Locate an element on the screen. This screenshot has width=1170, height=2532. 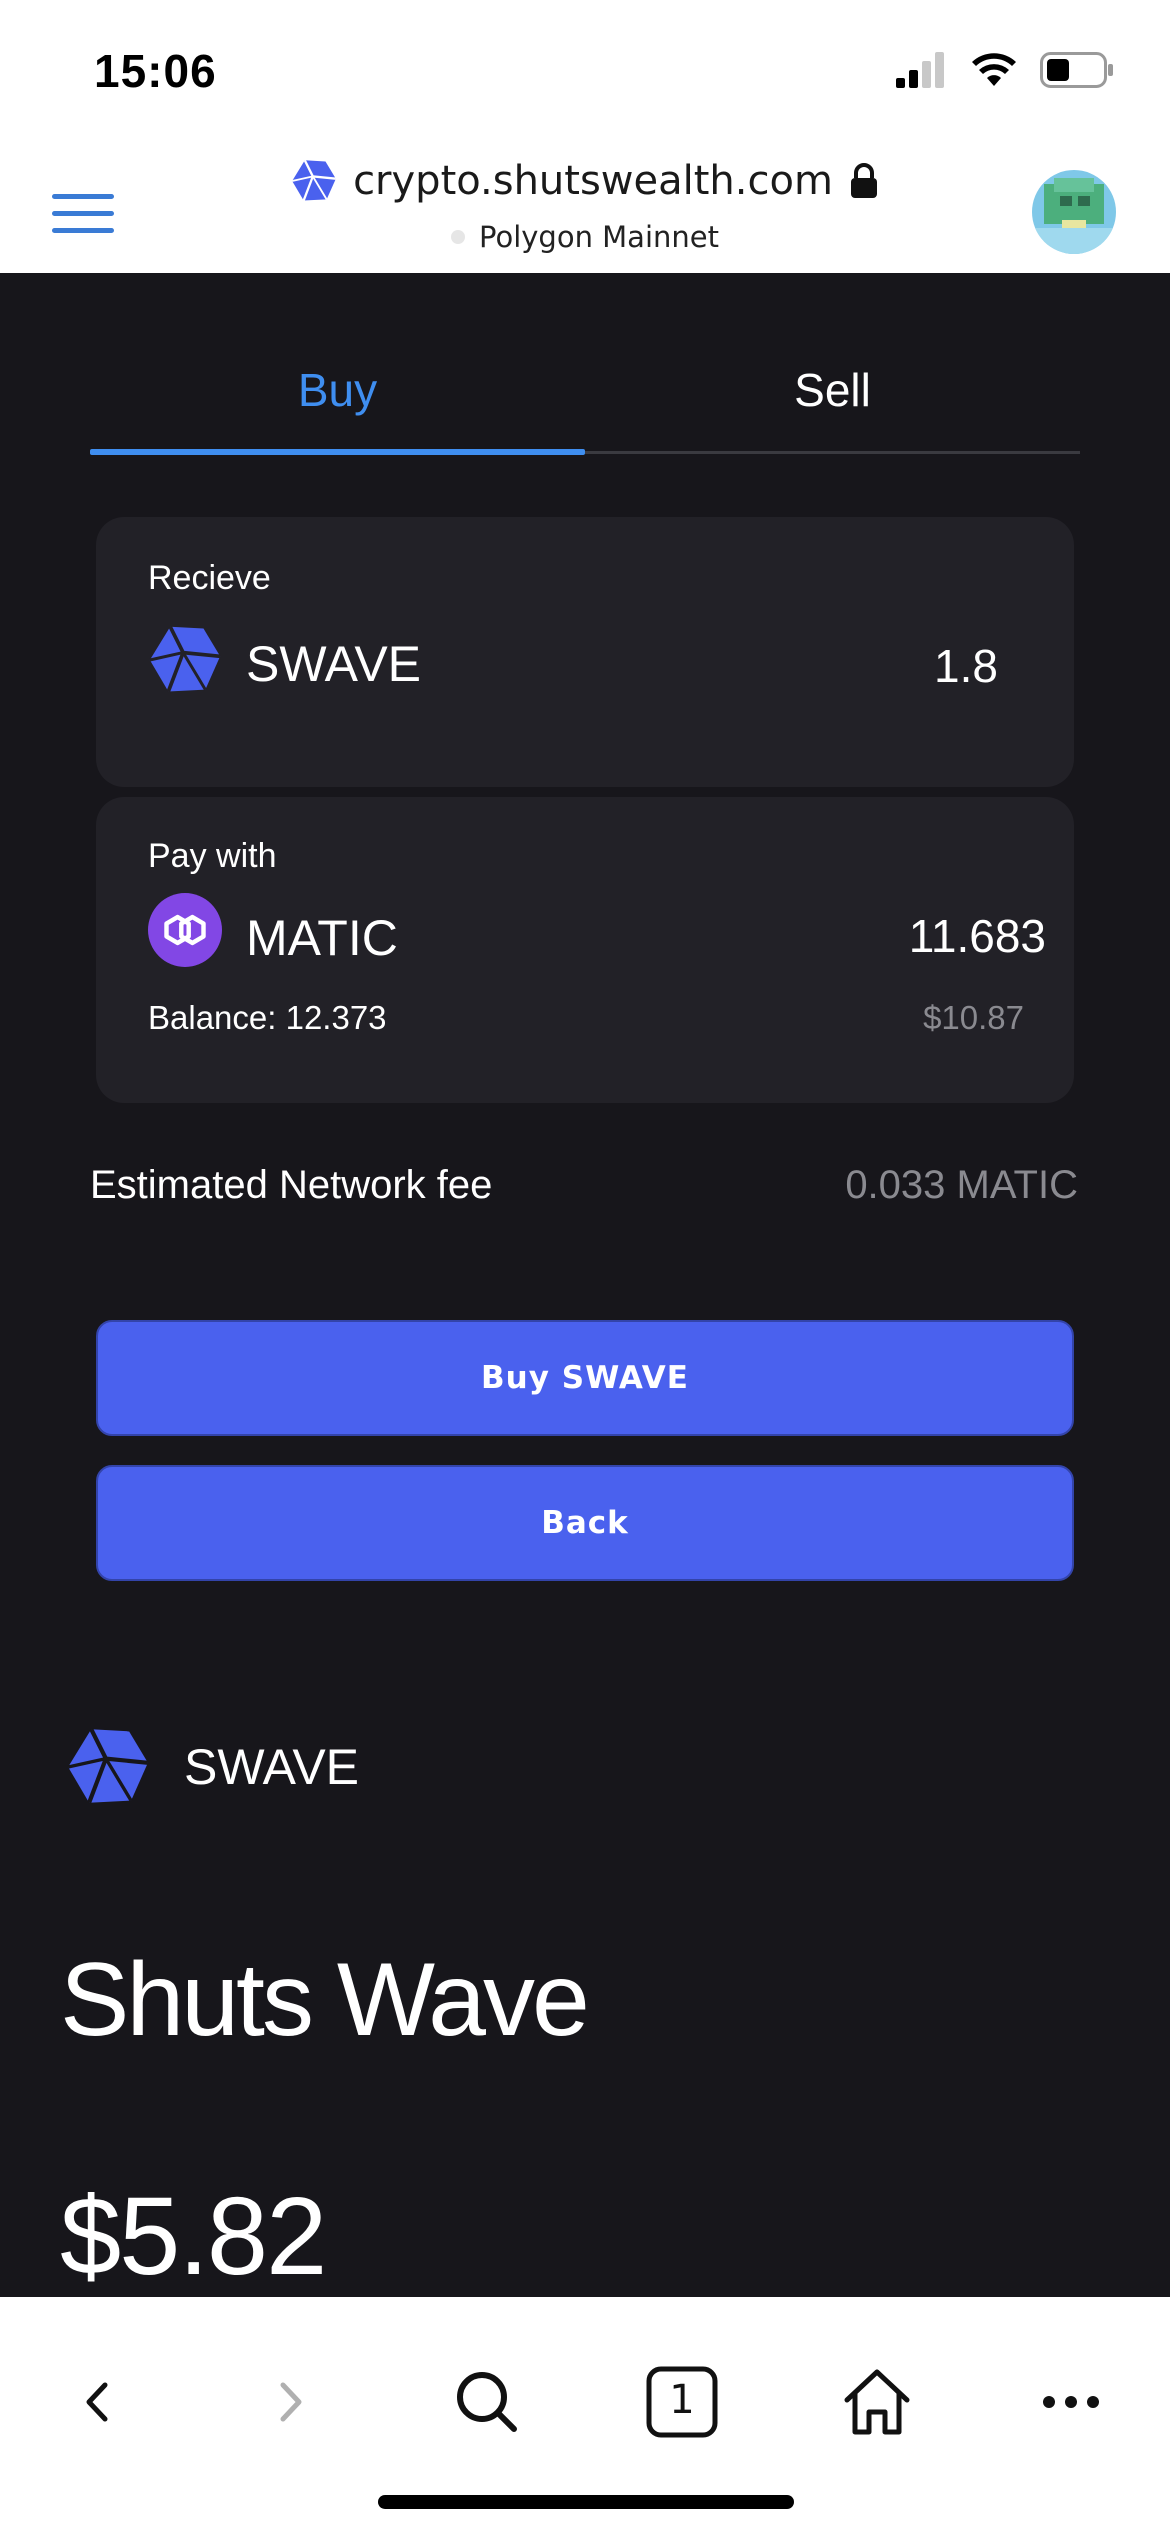
tab-buy: Buy is located at coordinates (337, 390).